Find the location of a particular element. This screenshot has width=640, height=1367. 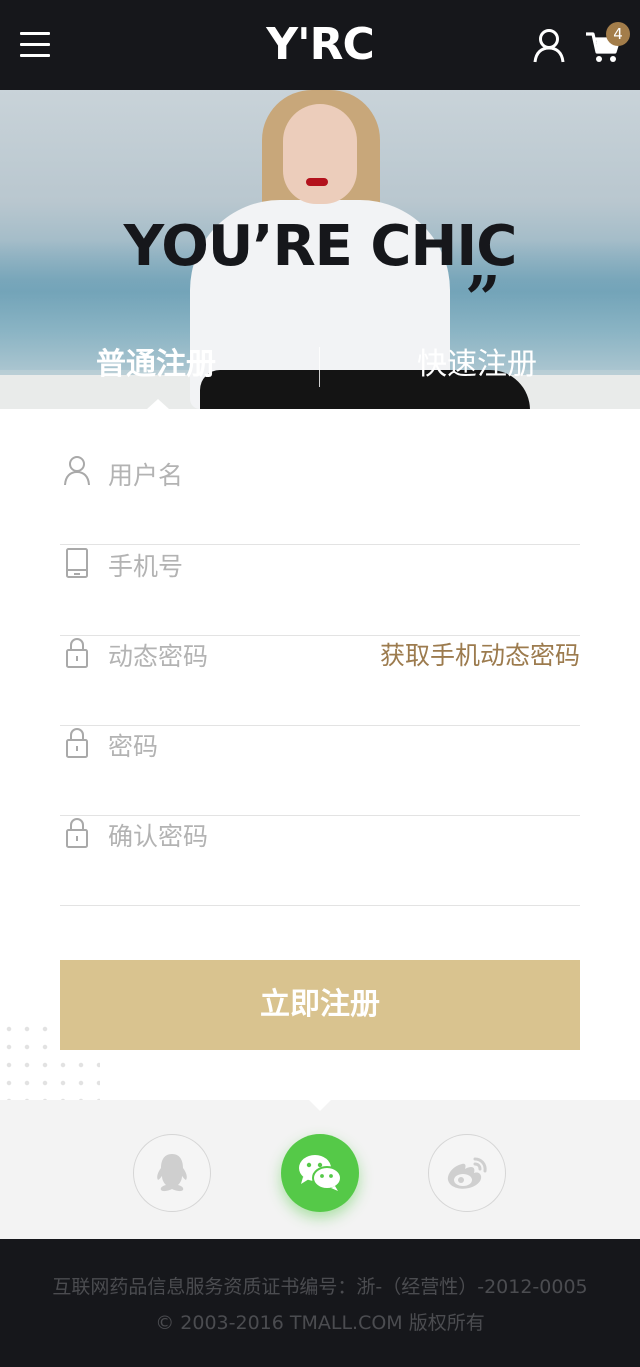

wechat-icon is located at coordinates (320, 1173).